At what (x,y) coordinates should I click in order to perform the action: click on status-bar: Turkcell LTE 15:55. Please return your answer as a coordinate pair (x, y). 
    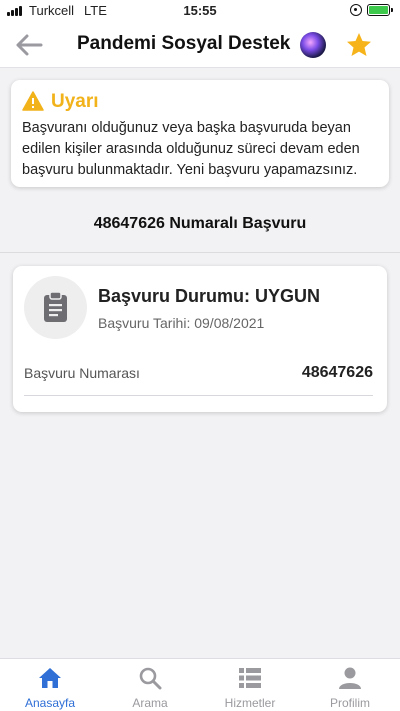
    Looking at the image, I should click on (200, 11).